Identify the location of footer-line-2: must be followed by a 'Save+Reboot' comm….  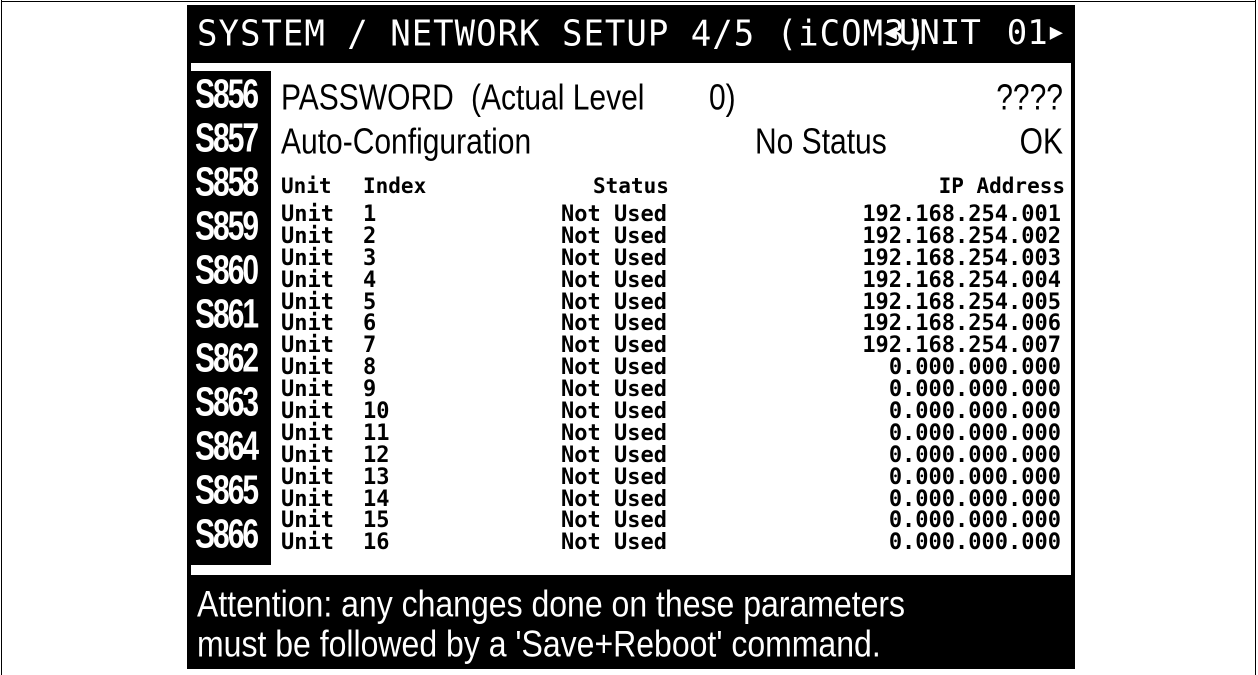
(539, 644).